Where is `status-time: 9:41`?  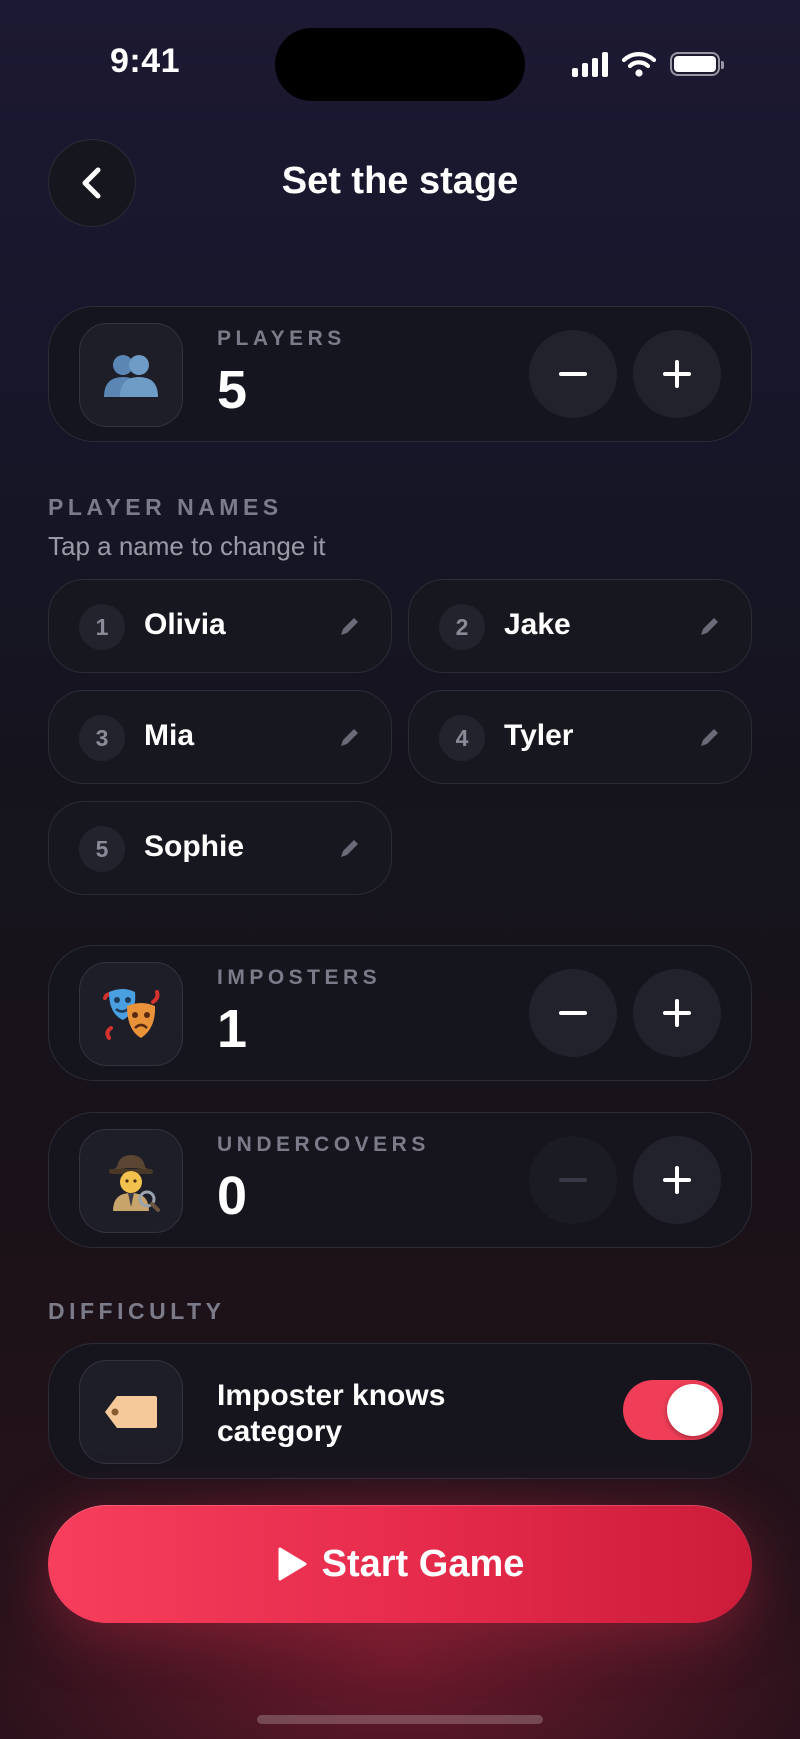 status-time: 9:41 is located at coordinates (145, 61).